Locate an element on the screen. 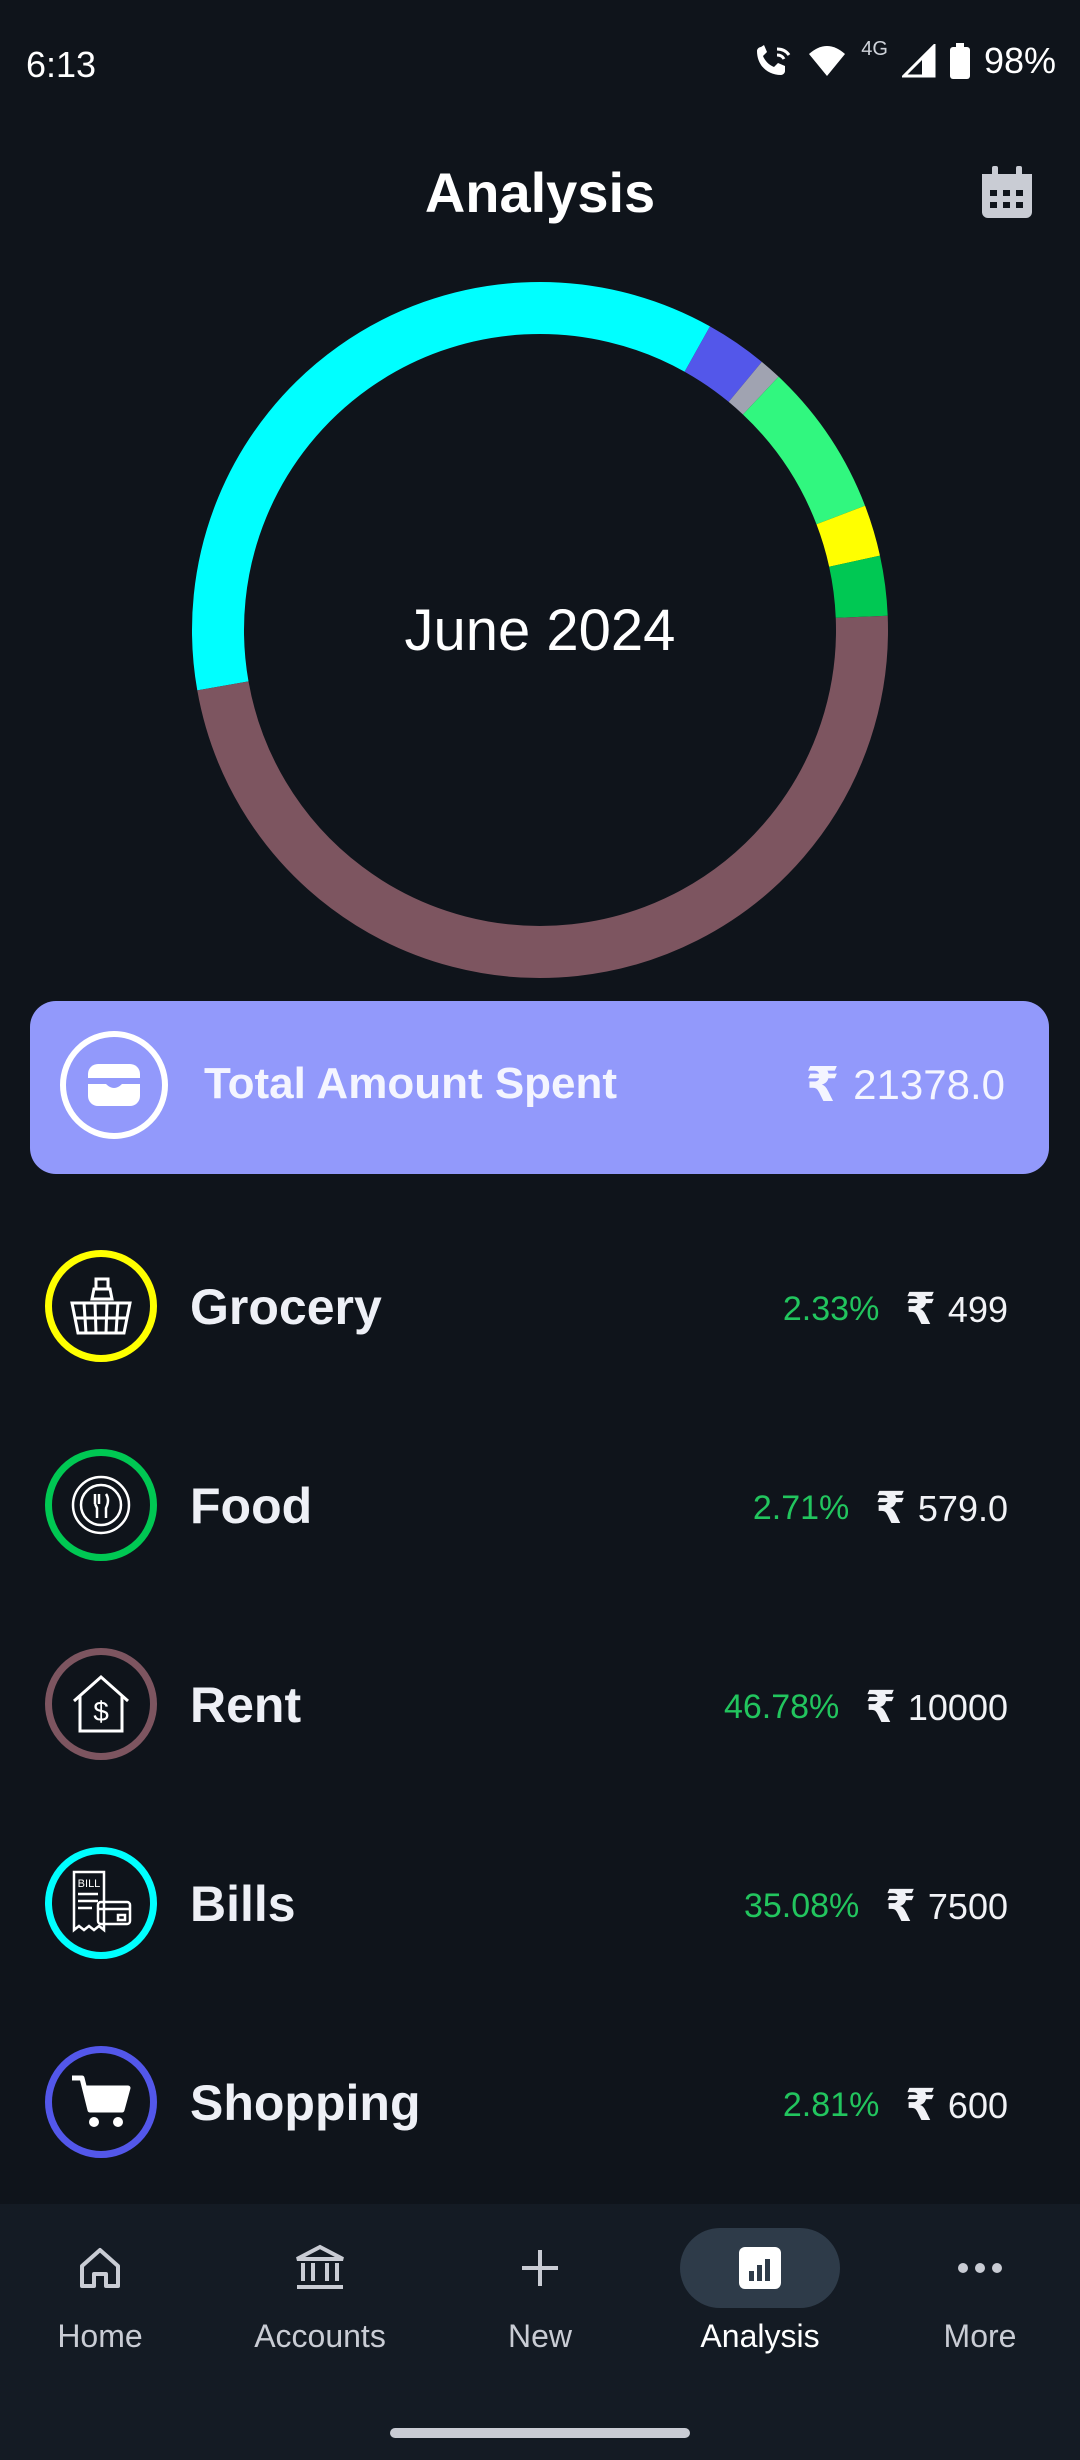 The height and width of the screenshot is (2460, 1080). home-icon is located at coordinates (100, 2268).